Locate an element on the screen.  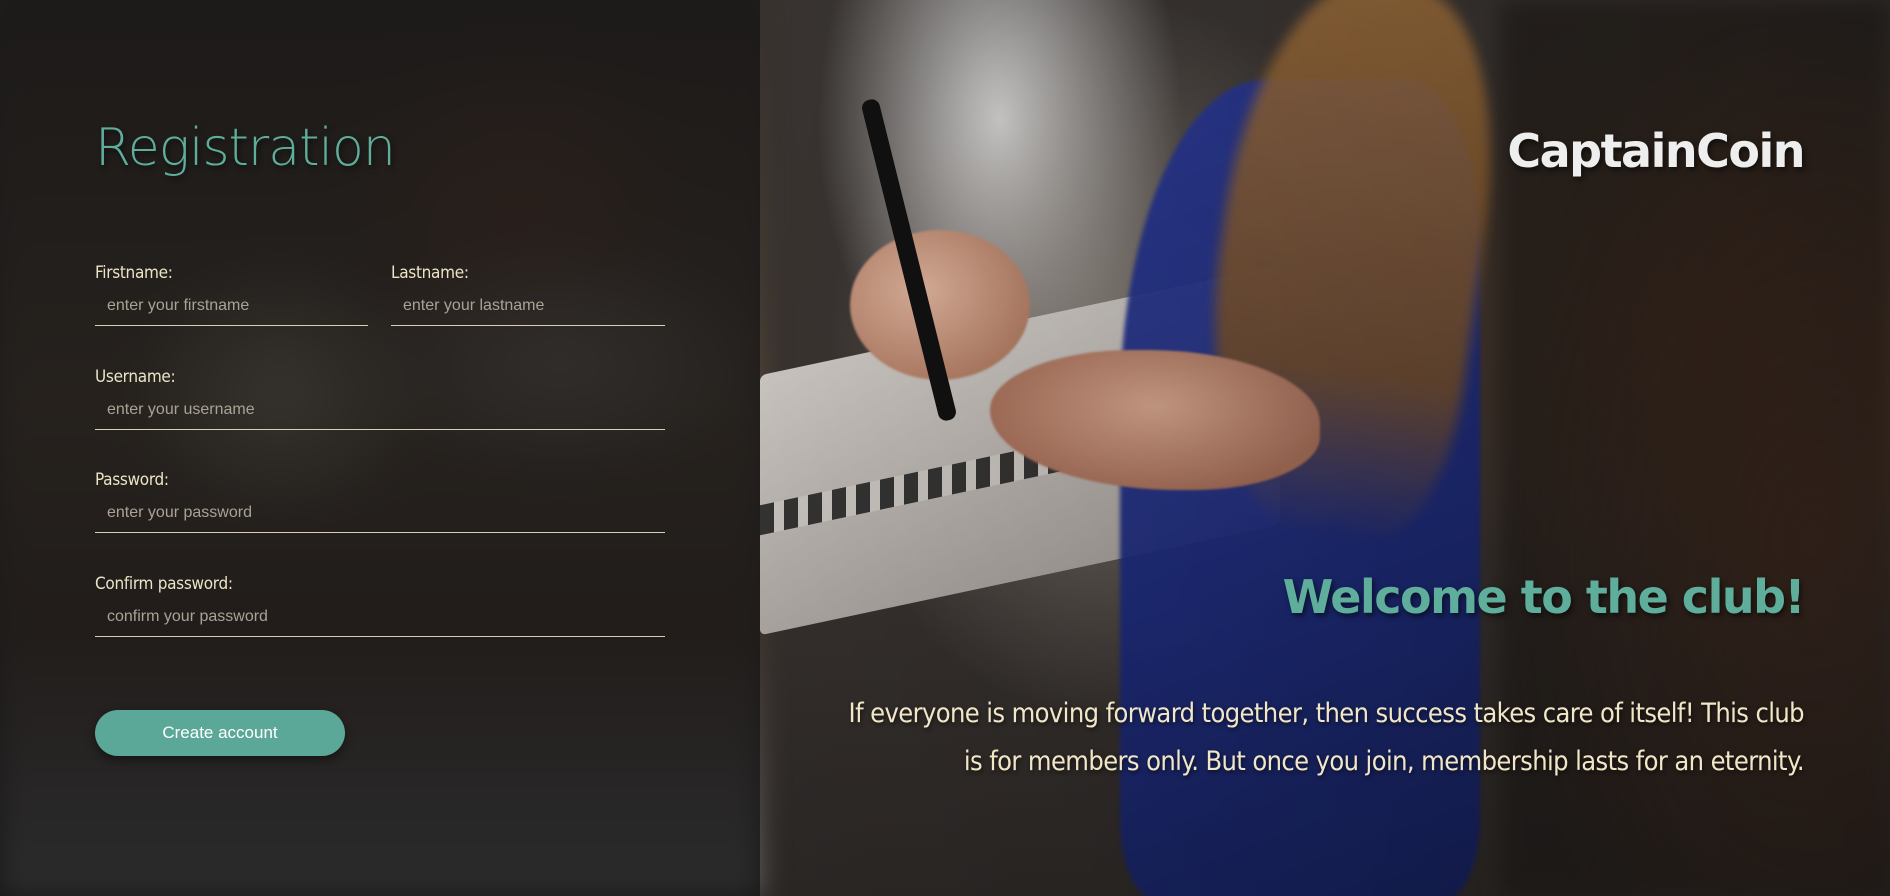
firstname-field-group: Firstname: is located at coordinates (231, 294).